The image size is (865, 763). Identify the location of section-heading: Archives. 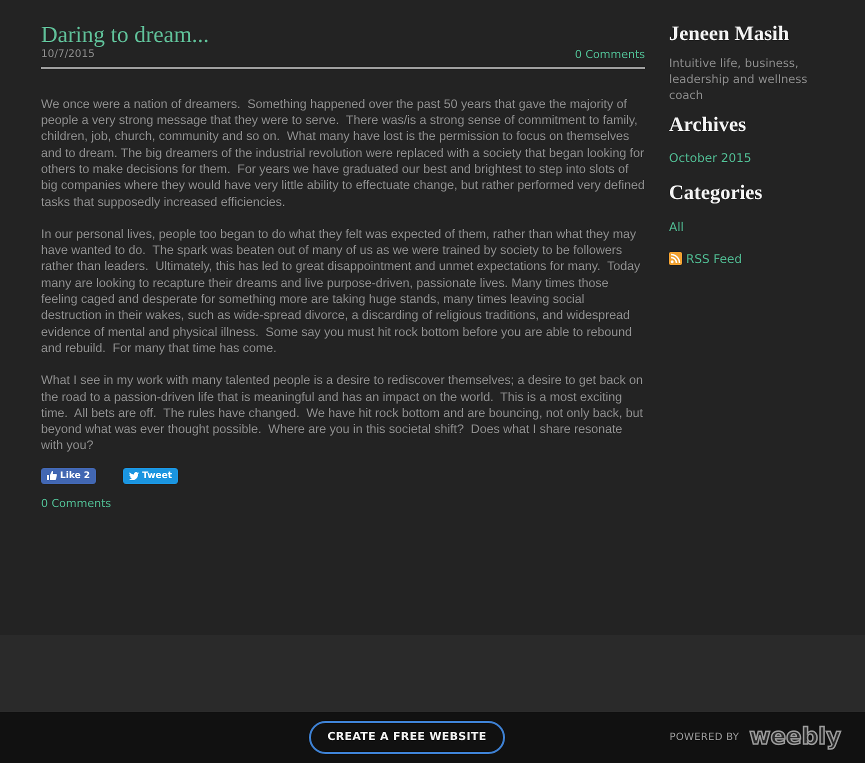
(708, 125).